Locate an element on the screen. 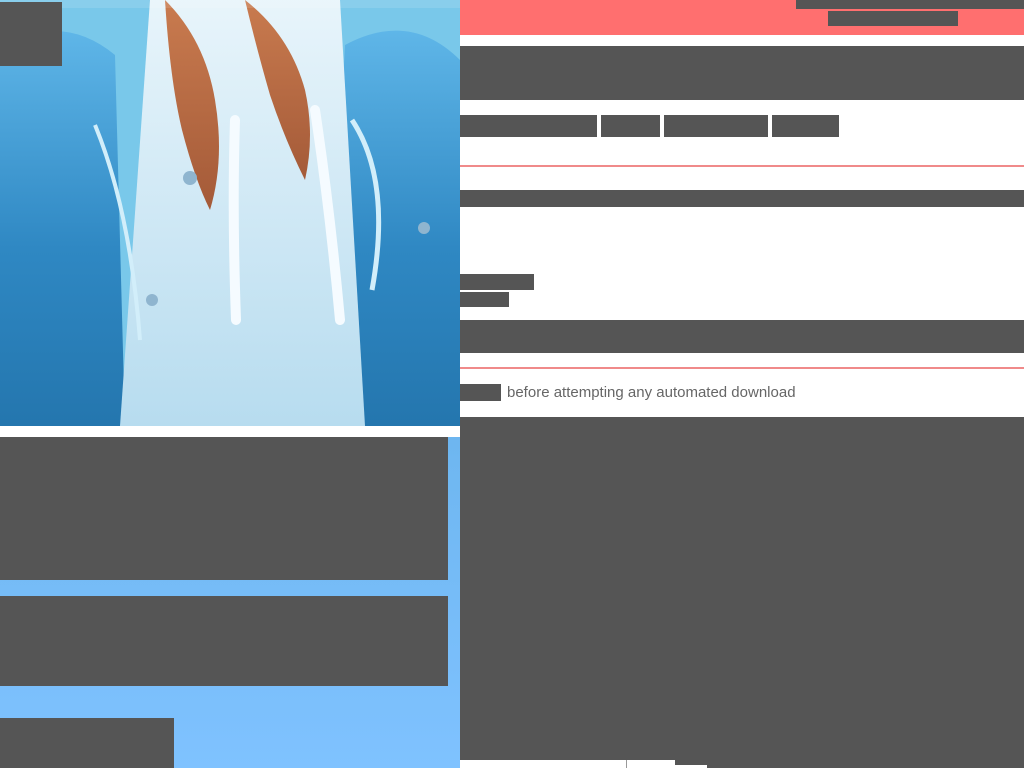 The image size is (1024, 768). hero-divider is located at coordinates (230, 431).